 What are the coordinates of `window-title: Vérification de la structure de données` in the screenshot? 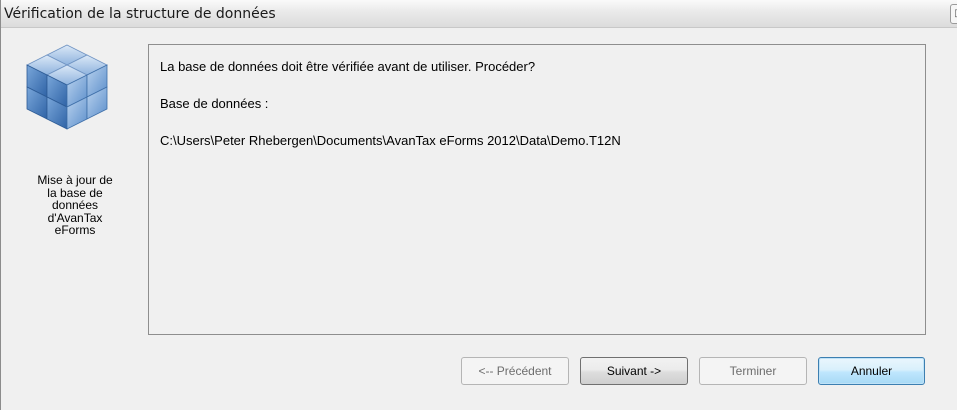 It's located at (140, 14).